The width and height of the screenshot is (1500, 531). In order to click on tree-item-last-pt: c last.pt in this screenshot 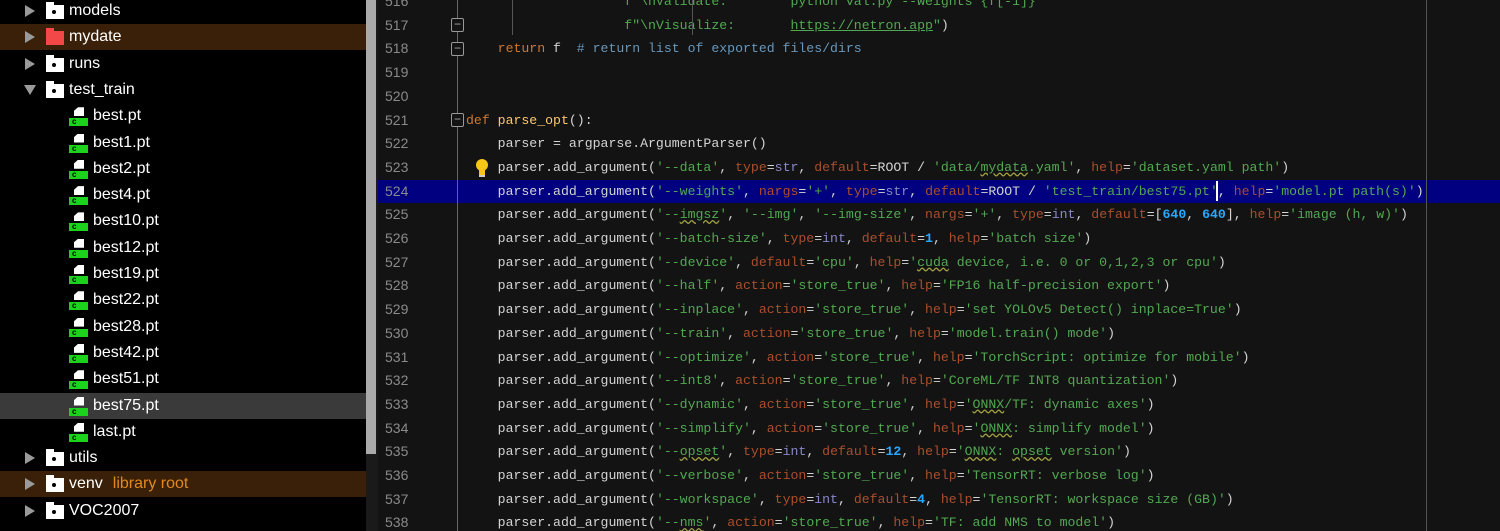, I will do `click(183, 432)`.